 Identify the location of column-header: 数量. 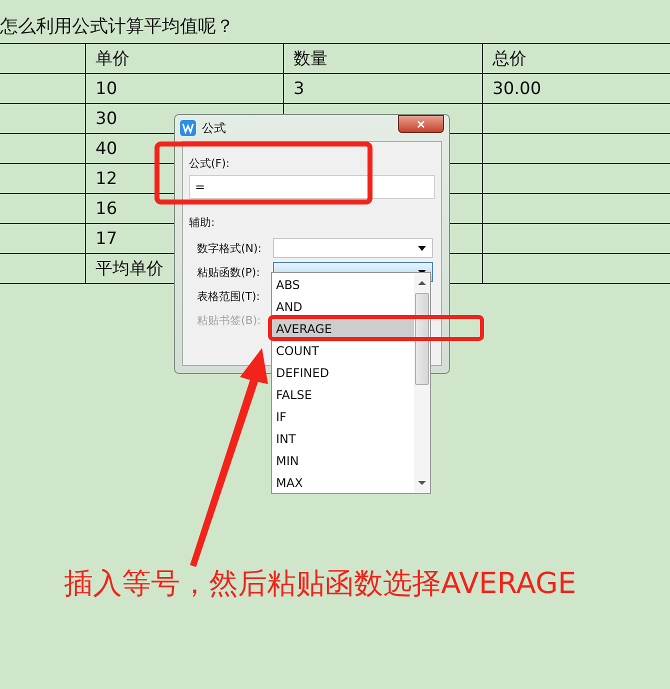
(382, 59).